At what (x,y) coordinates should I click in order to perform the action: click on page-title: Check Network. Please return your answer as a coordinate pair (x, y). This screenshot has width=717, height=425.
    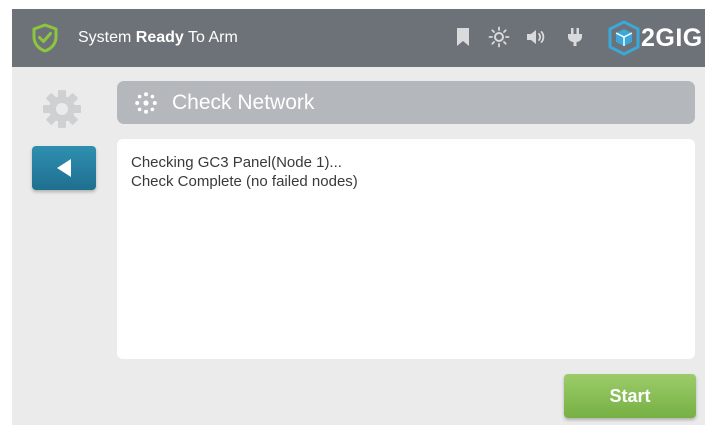
    Looking at the image, I should click on (243, 102).